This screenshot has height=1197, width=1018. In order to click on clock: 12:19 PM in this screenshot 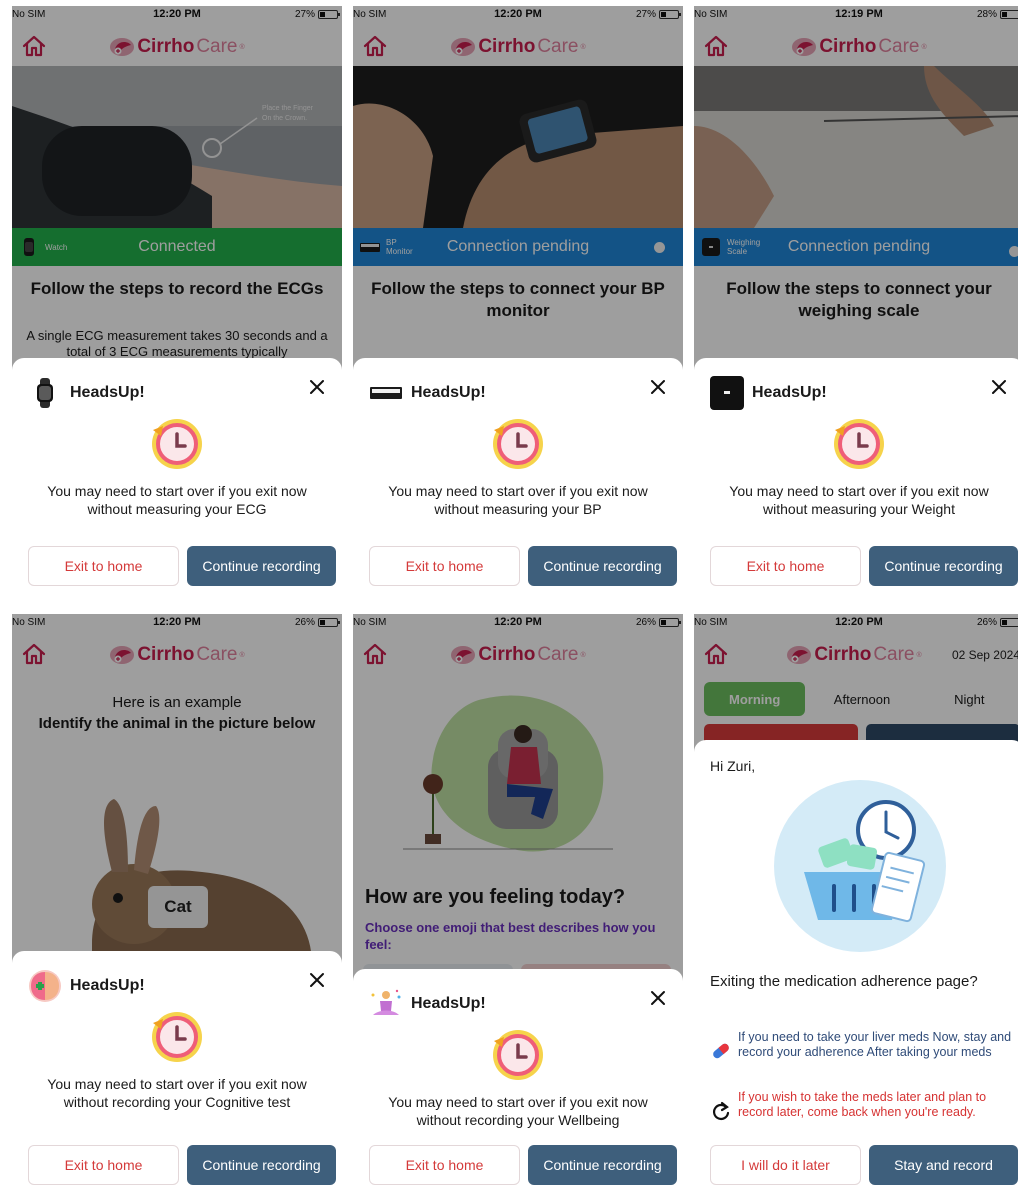, I will do `click(859, 14)`.